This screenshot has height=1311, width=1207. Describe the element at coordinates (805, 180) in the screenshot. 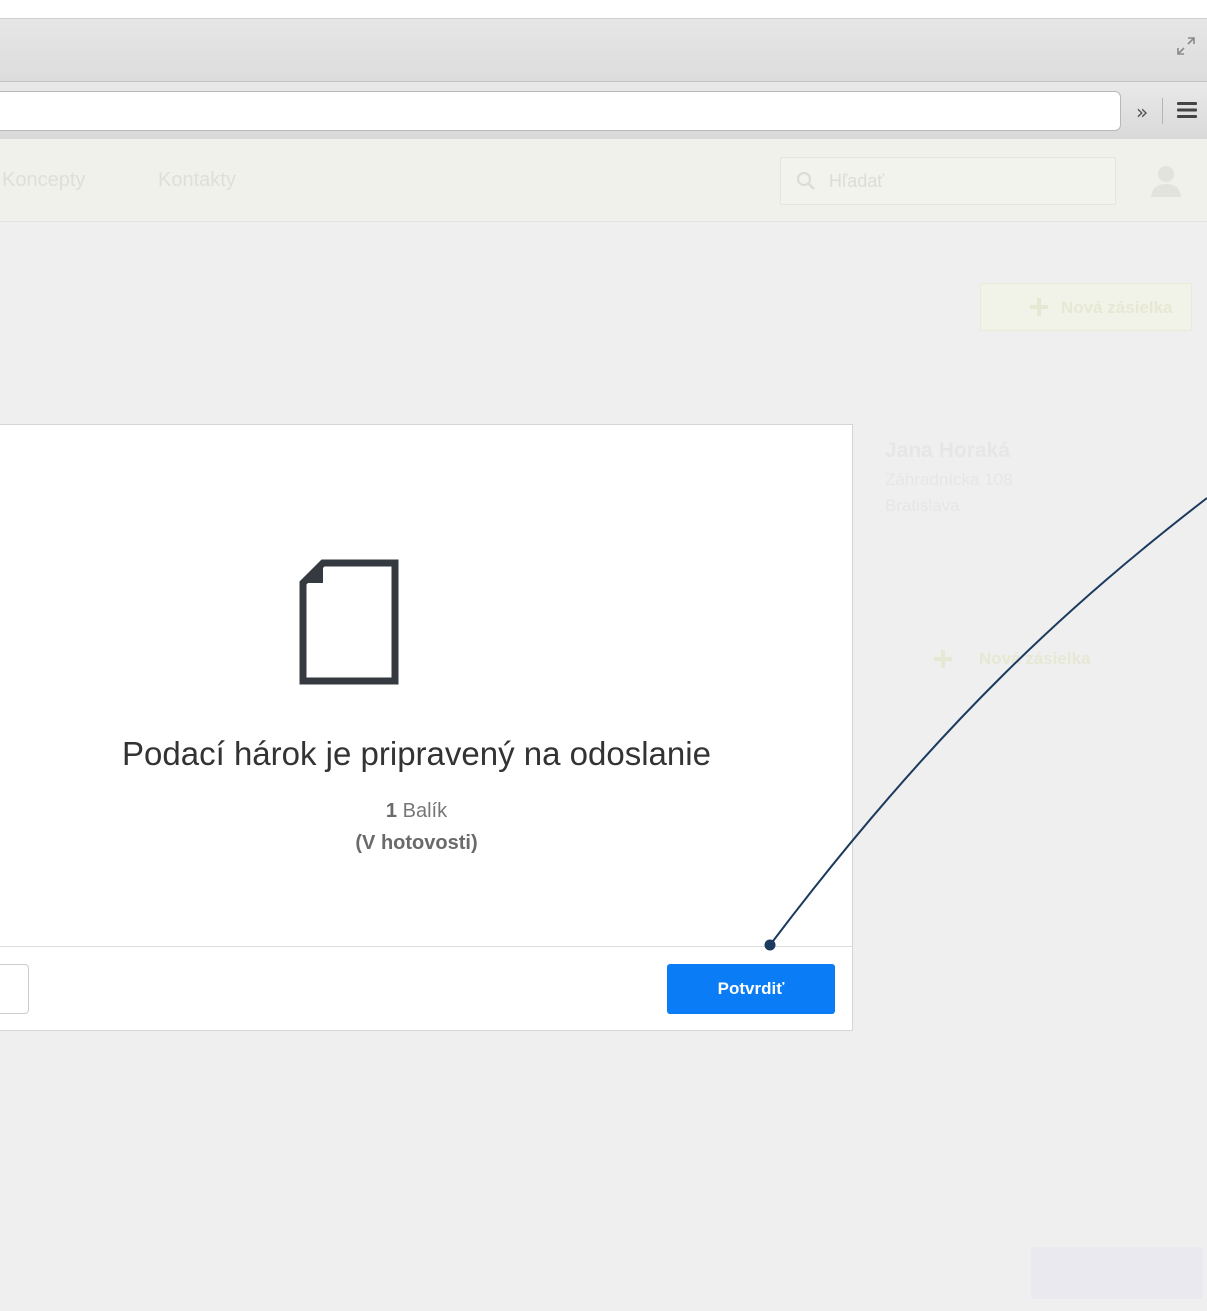

I see `search-icon` at that location.